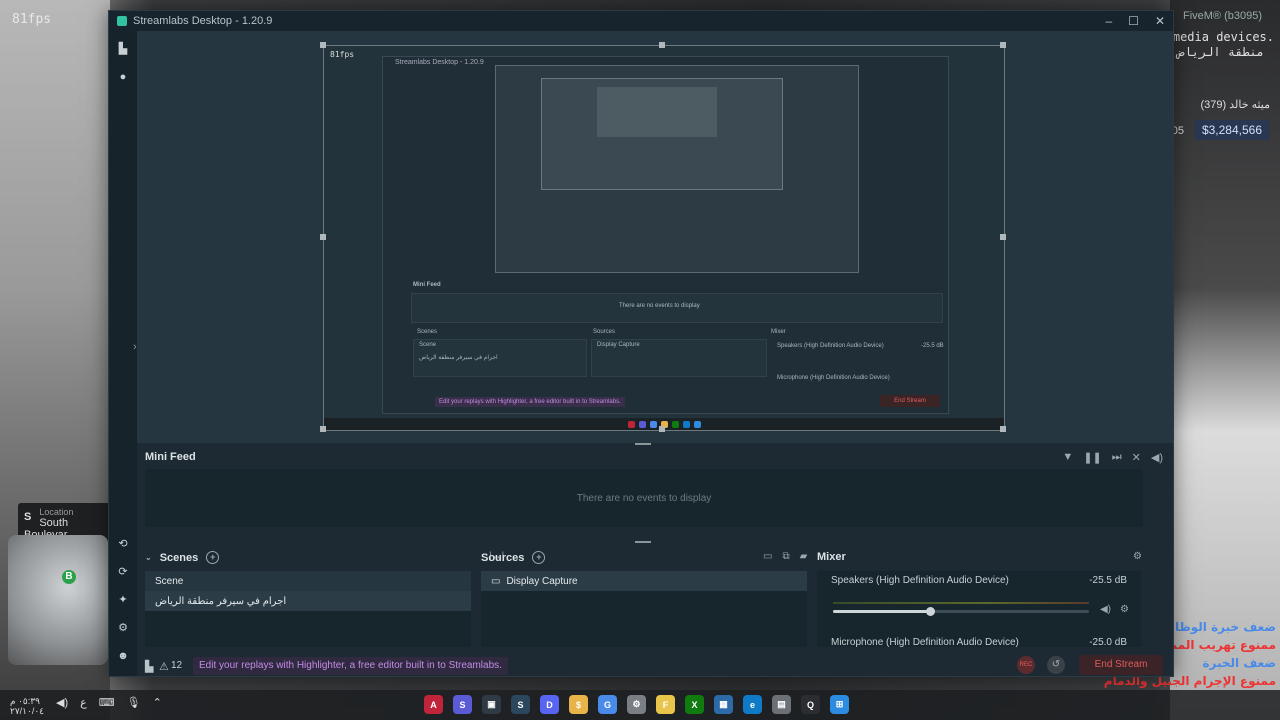 The height and width of the screenshot is (720, 1280). I want to click on scenes-chevron-icon: ⌄, so click(148, 557).